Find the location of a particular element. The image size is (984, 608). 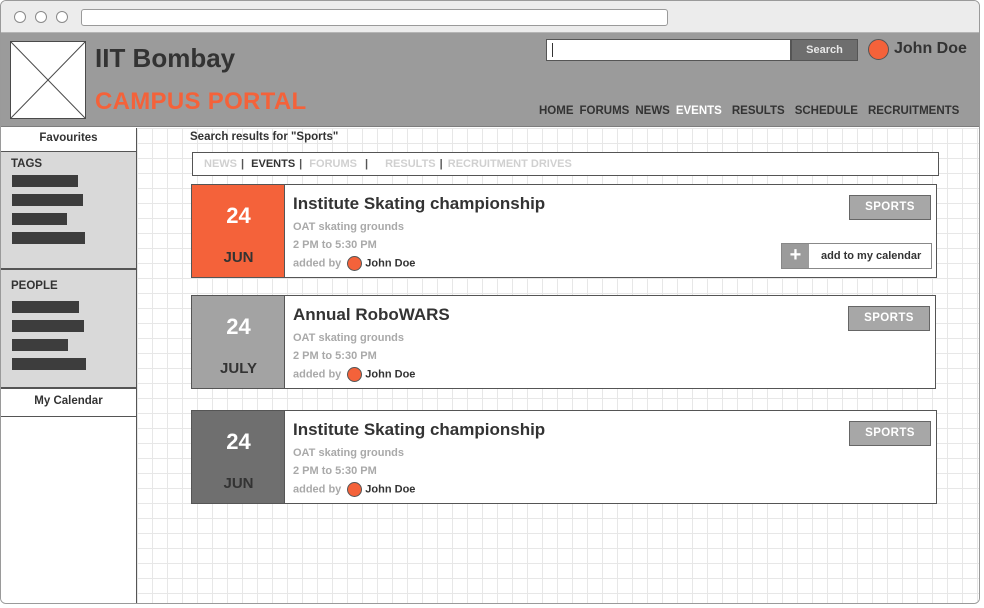

sidebar: Favourites TAGS PEOPLE My Calendar is located at coordinates (69, 365).